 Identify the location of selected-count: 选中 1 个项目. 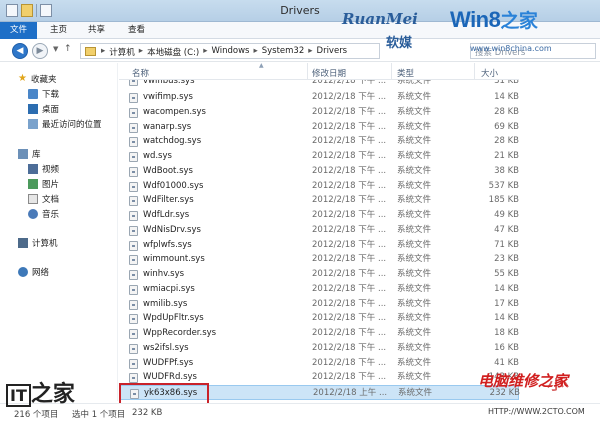
(99, 415).